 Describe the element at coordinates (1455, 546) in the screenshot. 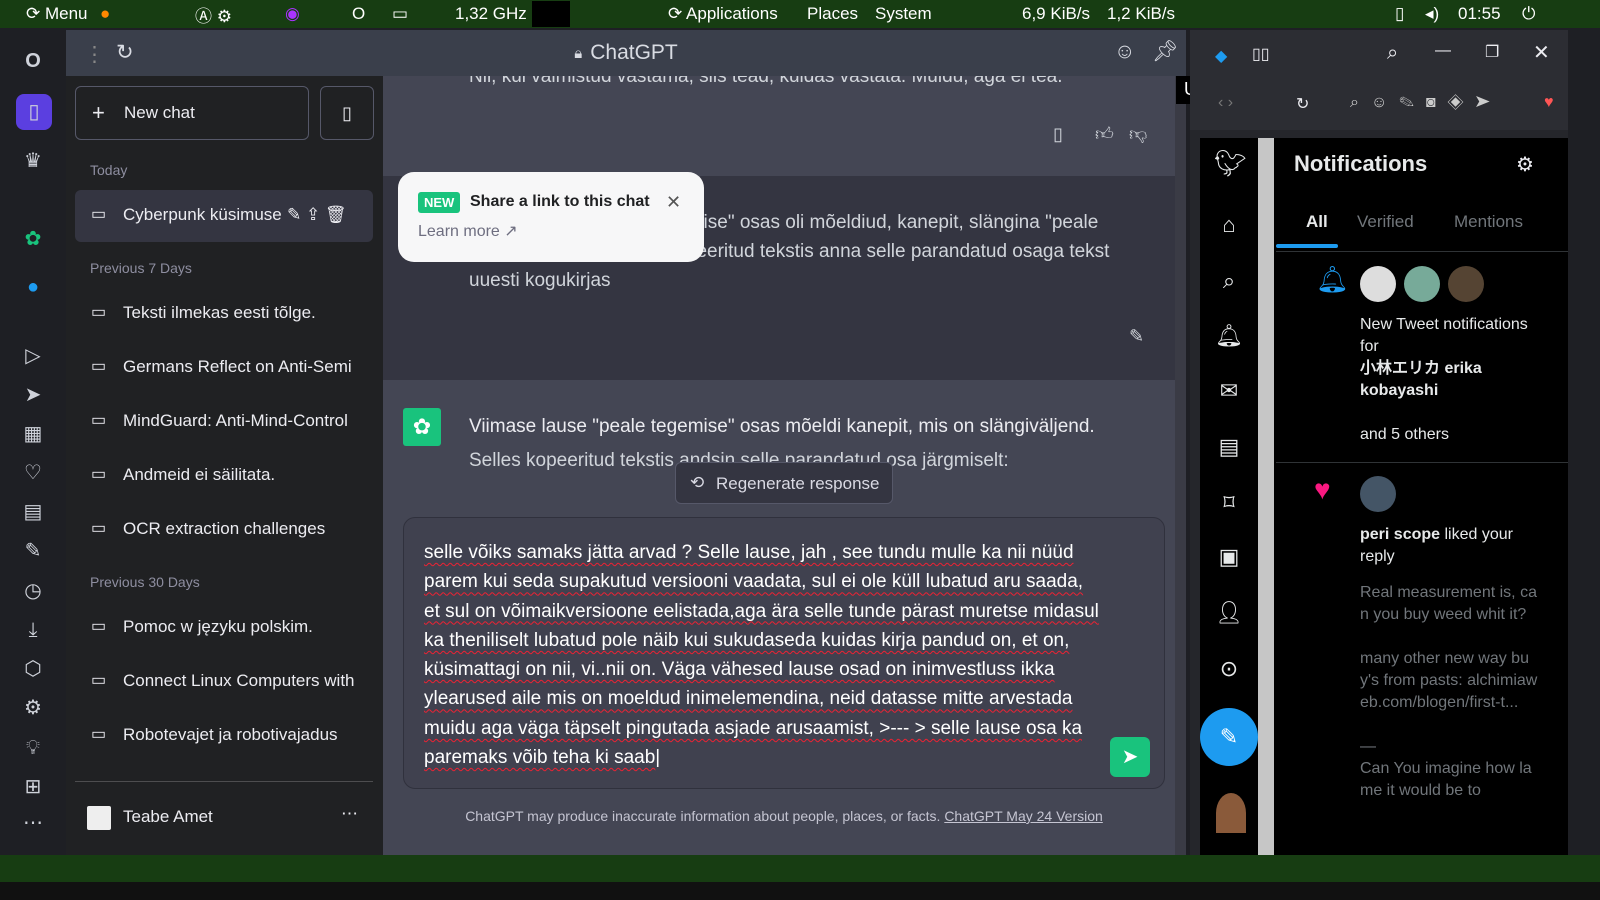

I see `notification-text: peri scope liked your reply` at that location.